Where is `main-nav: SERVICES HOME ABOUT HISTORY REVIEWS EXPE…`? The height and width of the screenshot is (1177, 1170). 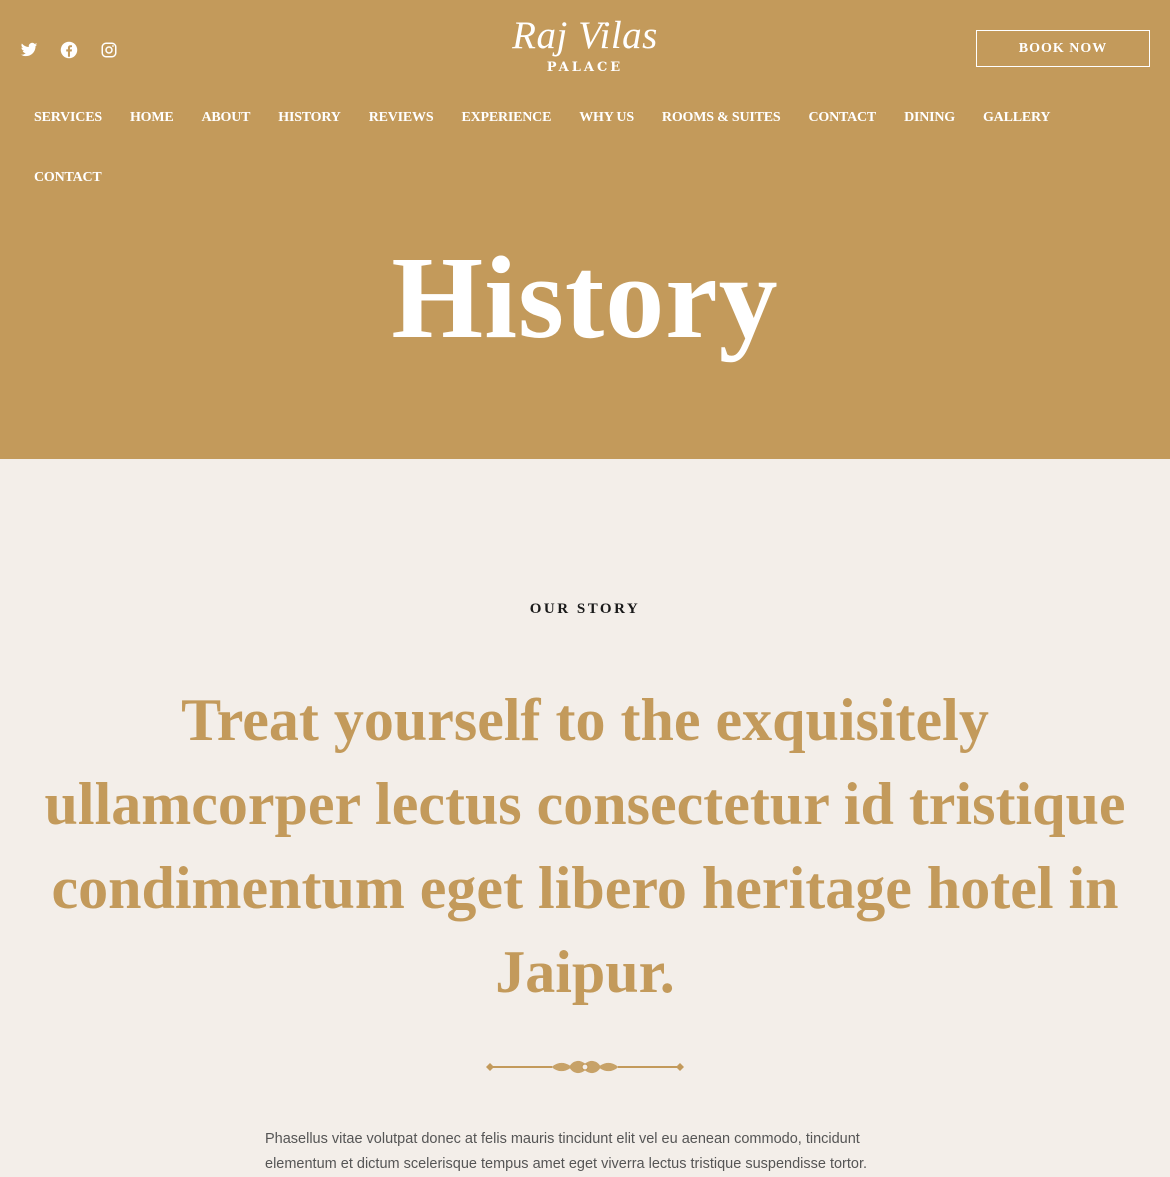
main-nav: SERVICES HOME ABOUT HISTORY REVIEWS EXPE… is located at coordinates (589, 147).